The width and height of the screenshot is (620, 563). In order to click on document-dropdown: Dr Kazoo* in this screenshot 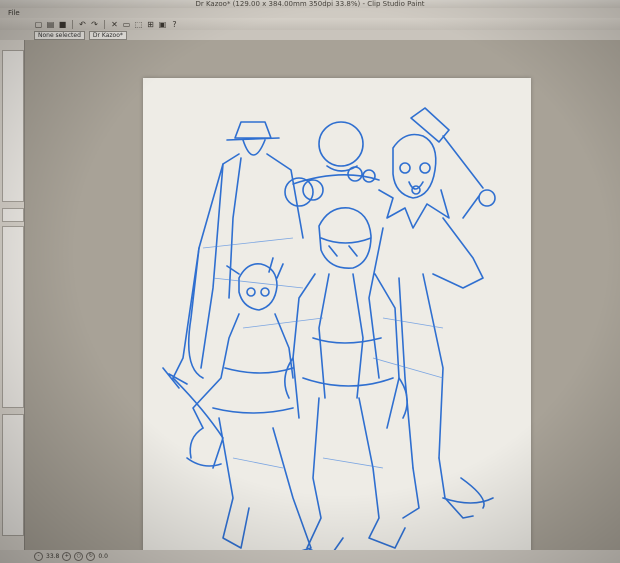, I will do `click(107, 35)`.